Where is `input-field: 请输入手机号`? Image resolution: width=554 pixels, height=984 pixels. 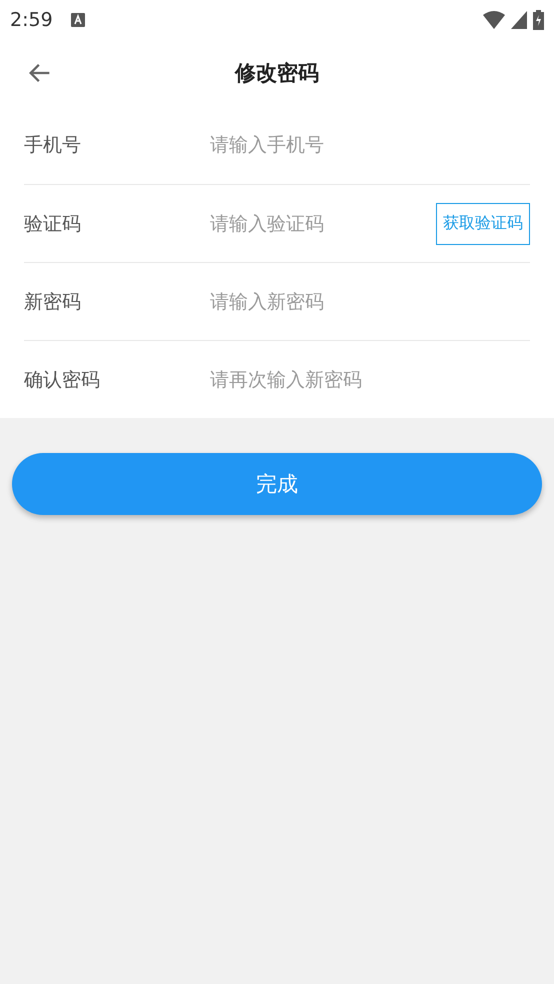
input-field: 请输入手机号 is located at coordinates (369, 145).